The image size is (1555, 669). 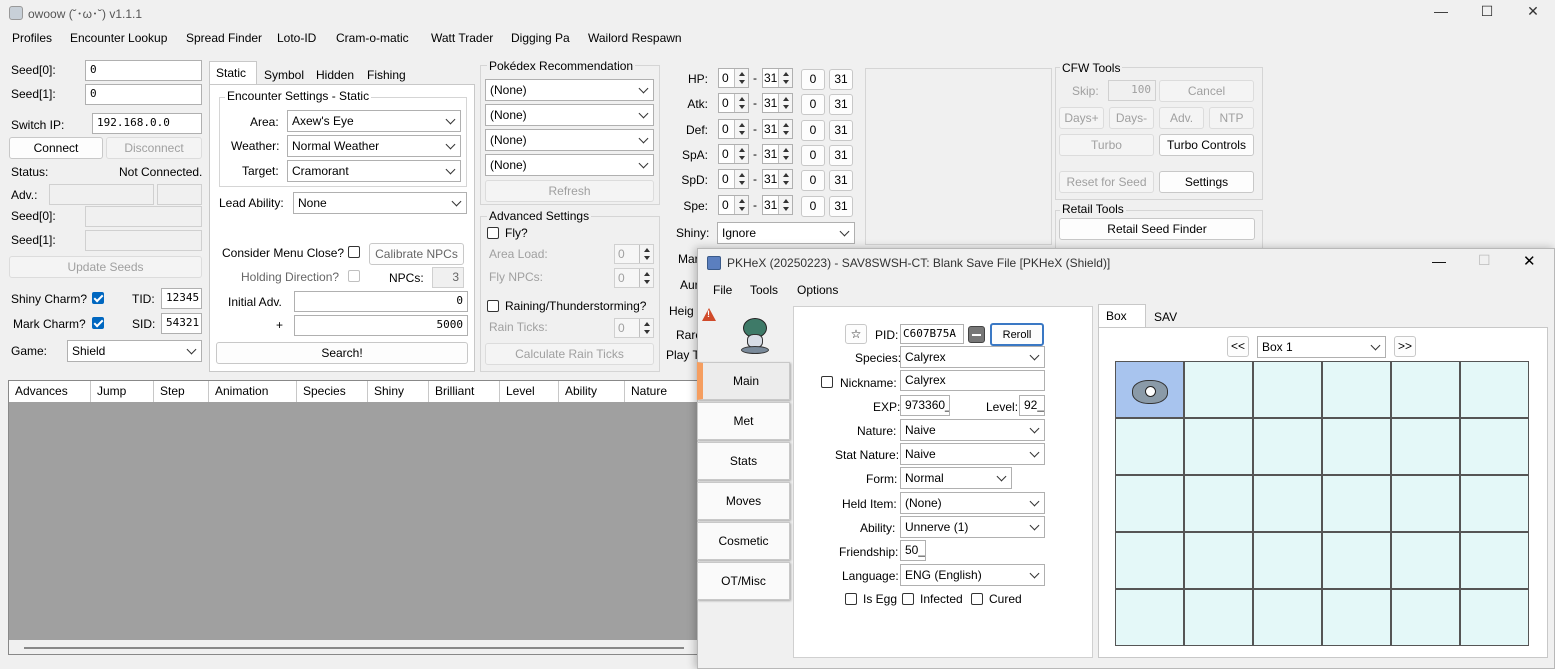 What do you see at coordinates (634, 328) in the screenshot?
I see `rain-ticks-spinner: 0` at bounding box center [634, 328].